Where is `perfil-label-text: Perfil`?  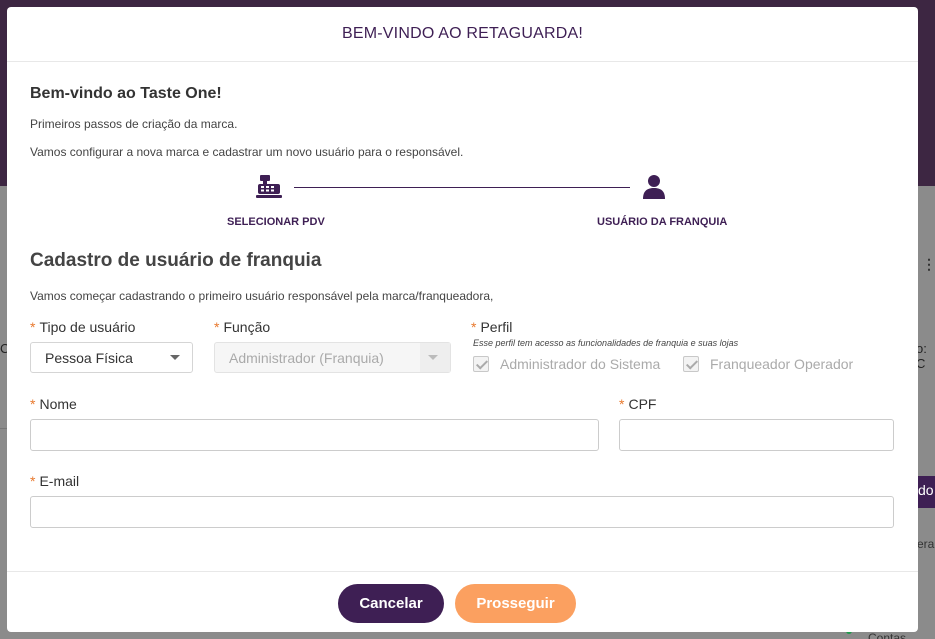 perfil-label-text: Perfil is located at coordinates (496, 327).